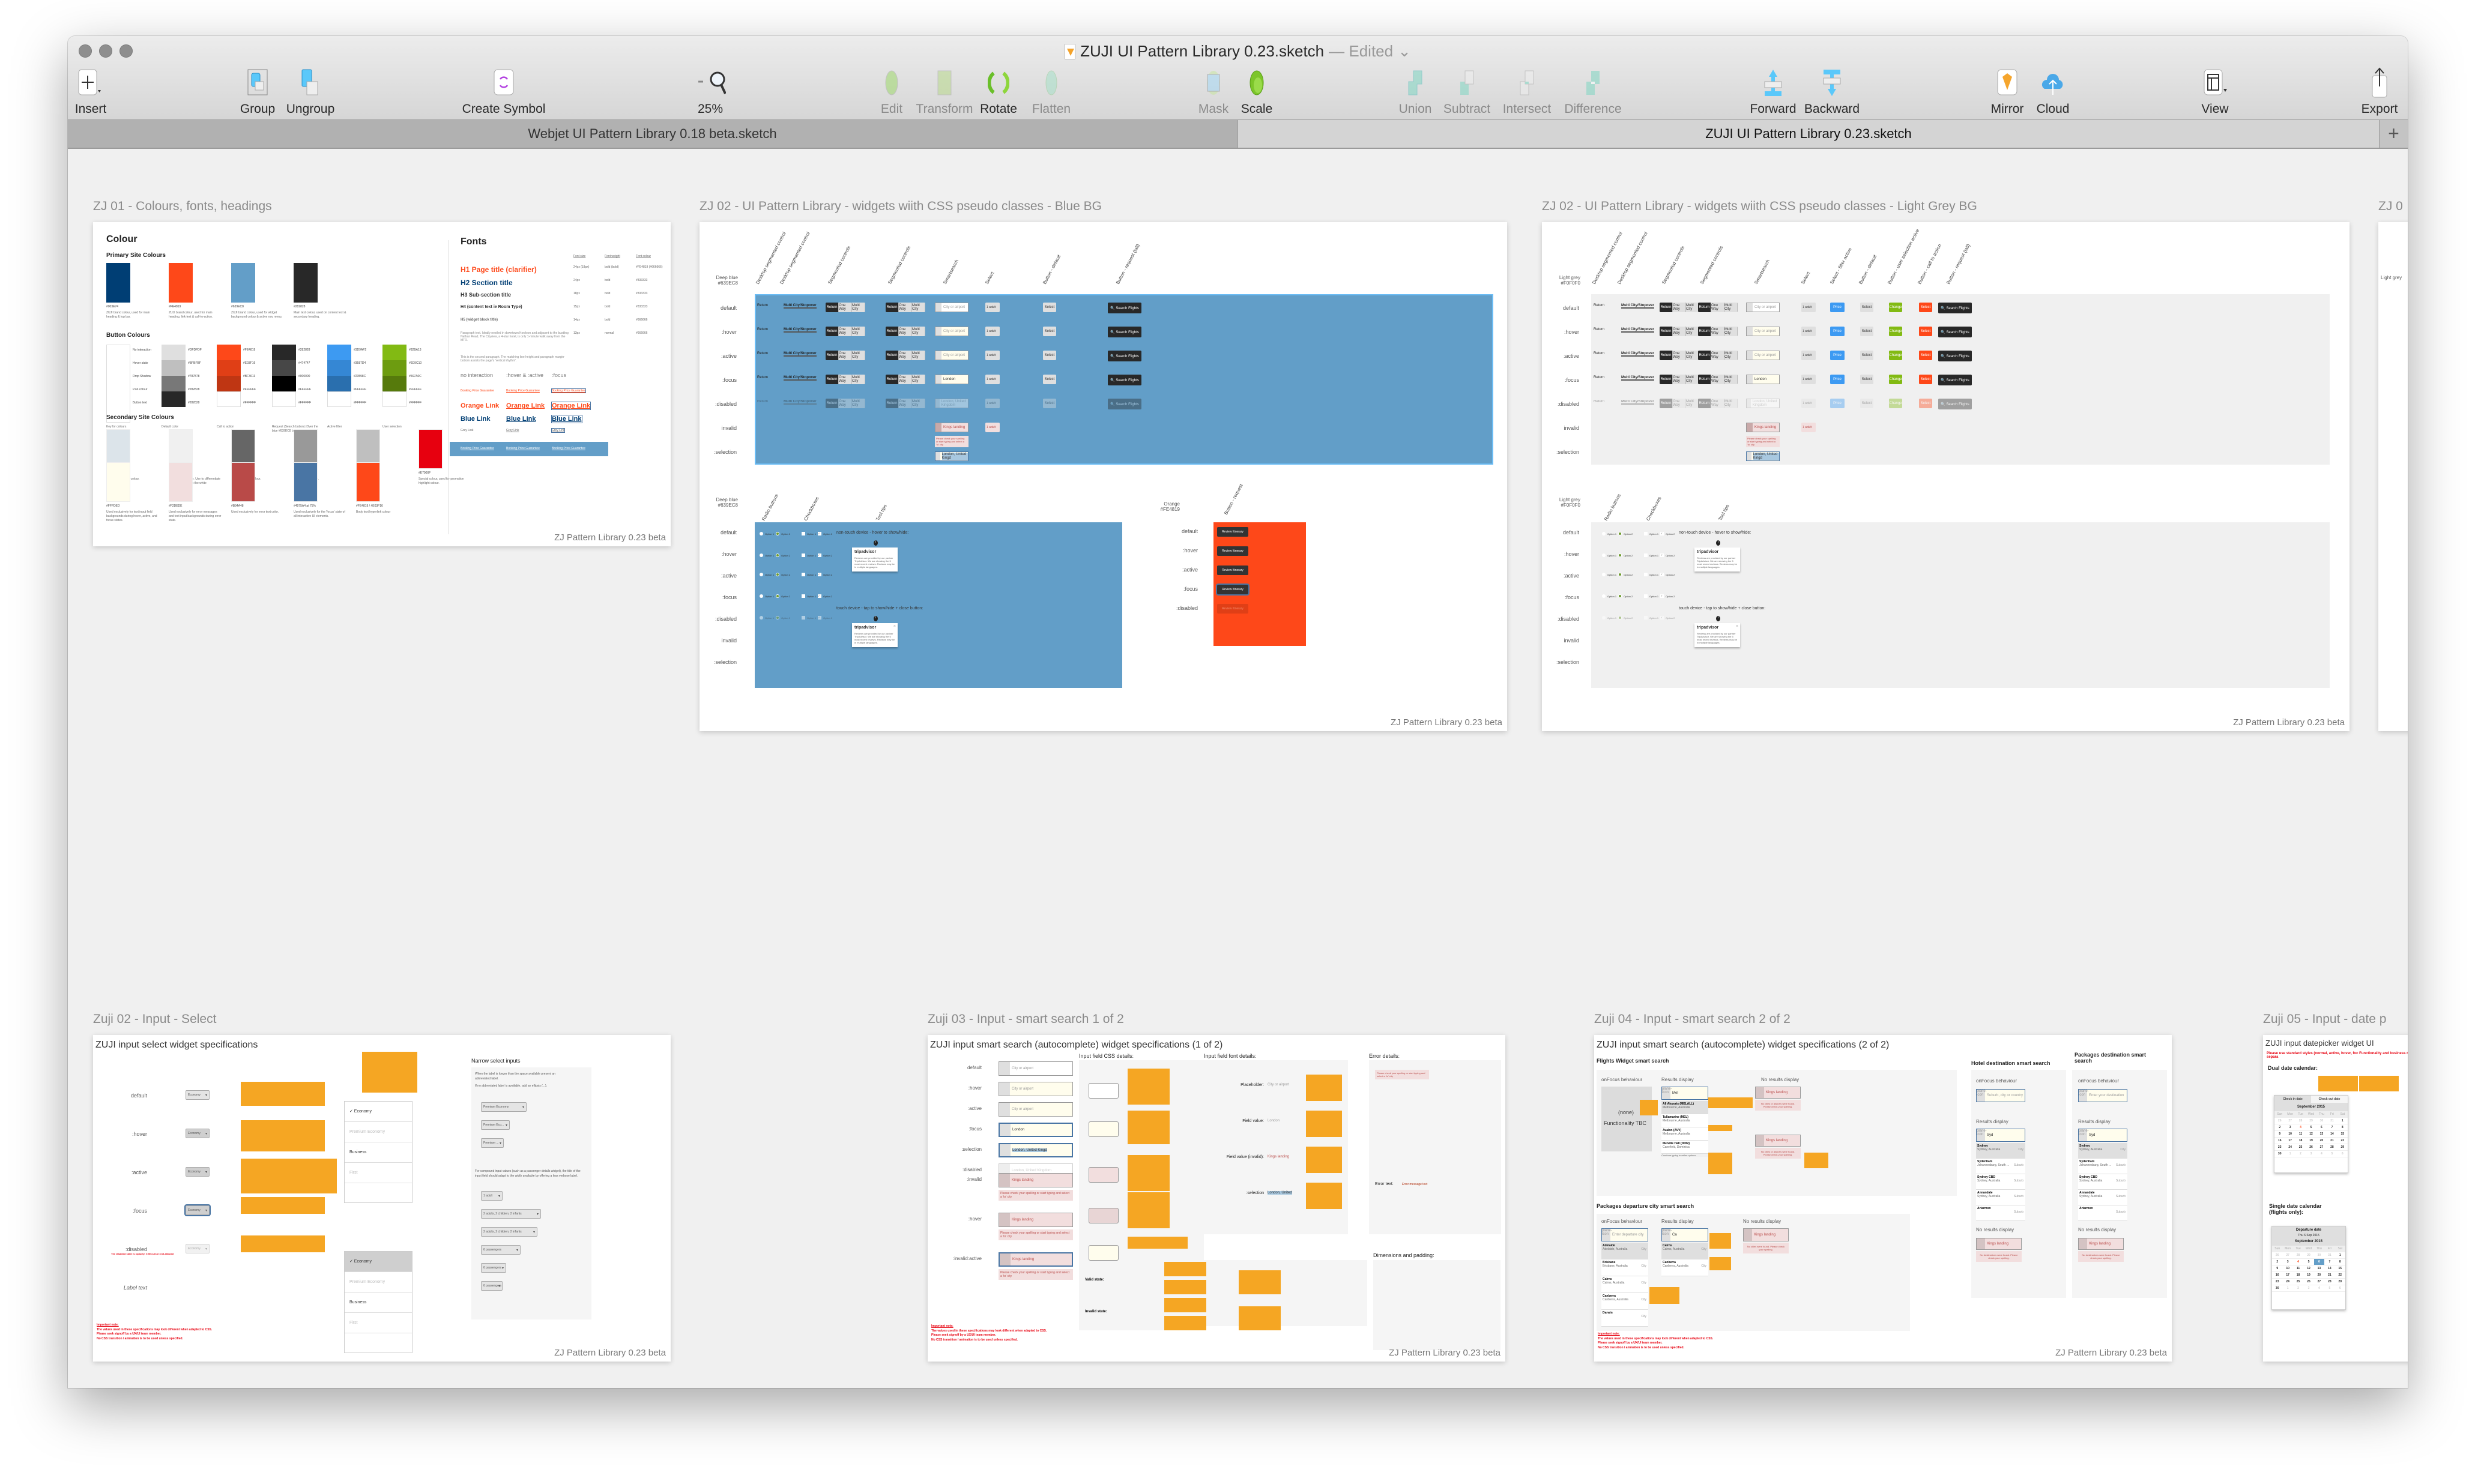  I want to click on artboard-title-zuji03: Zuji 03 - Input - smart search 1 of 2, so click(1026, 1019).